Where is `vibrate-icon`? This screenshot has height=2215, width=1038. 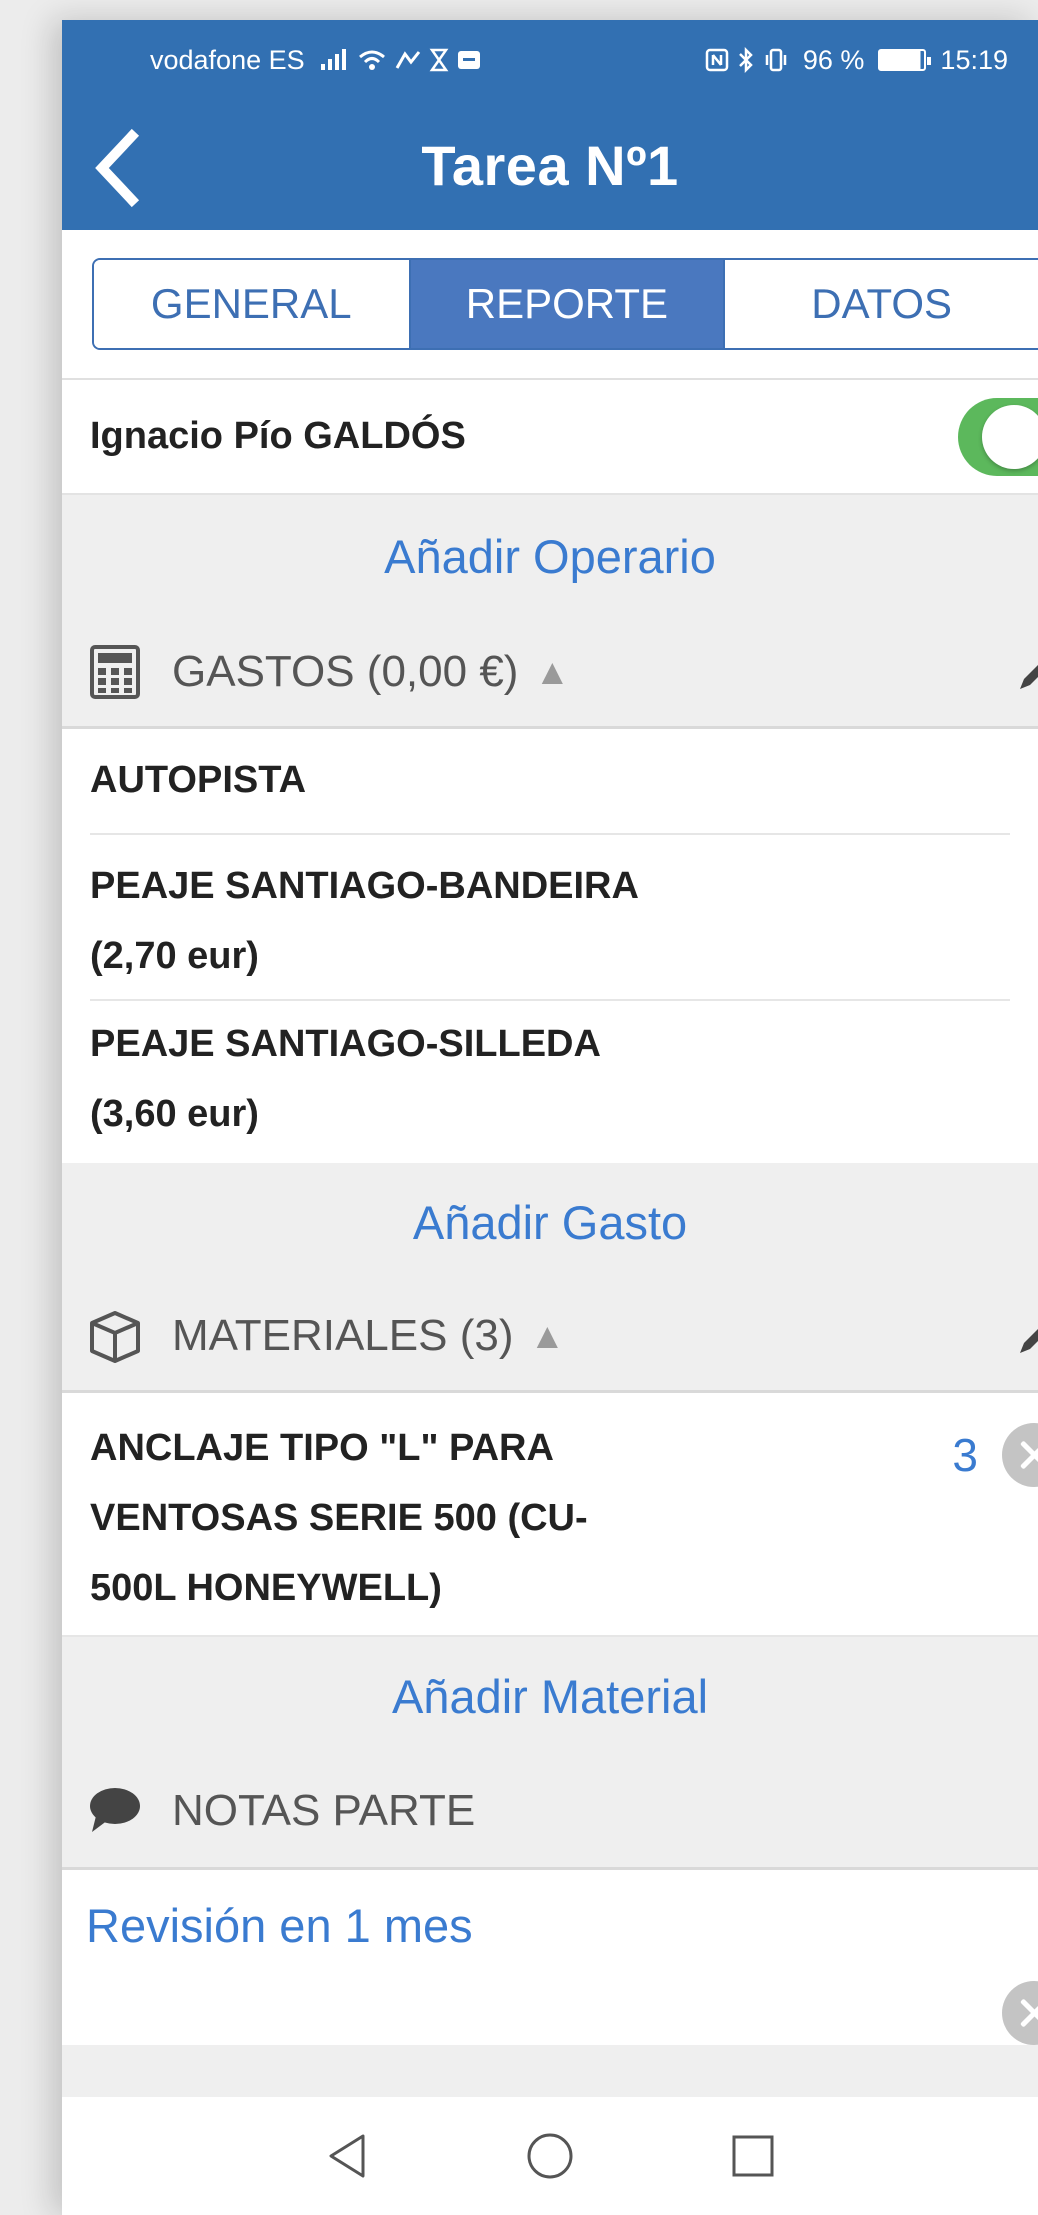
vibrate-icon is located at coordinates (776, 60).